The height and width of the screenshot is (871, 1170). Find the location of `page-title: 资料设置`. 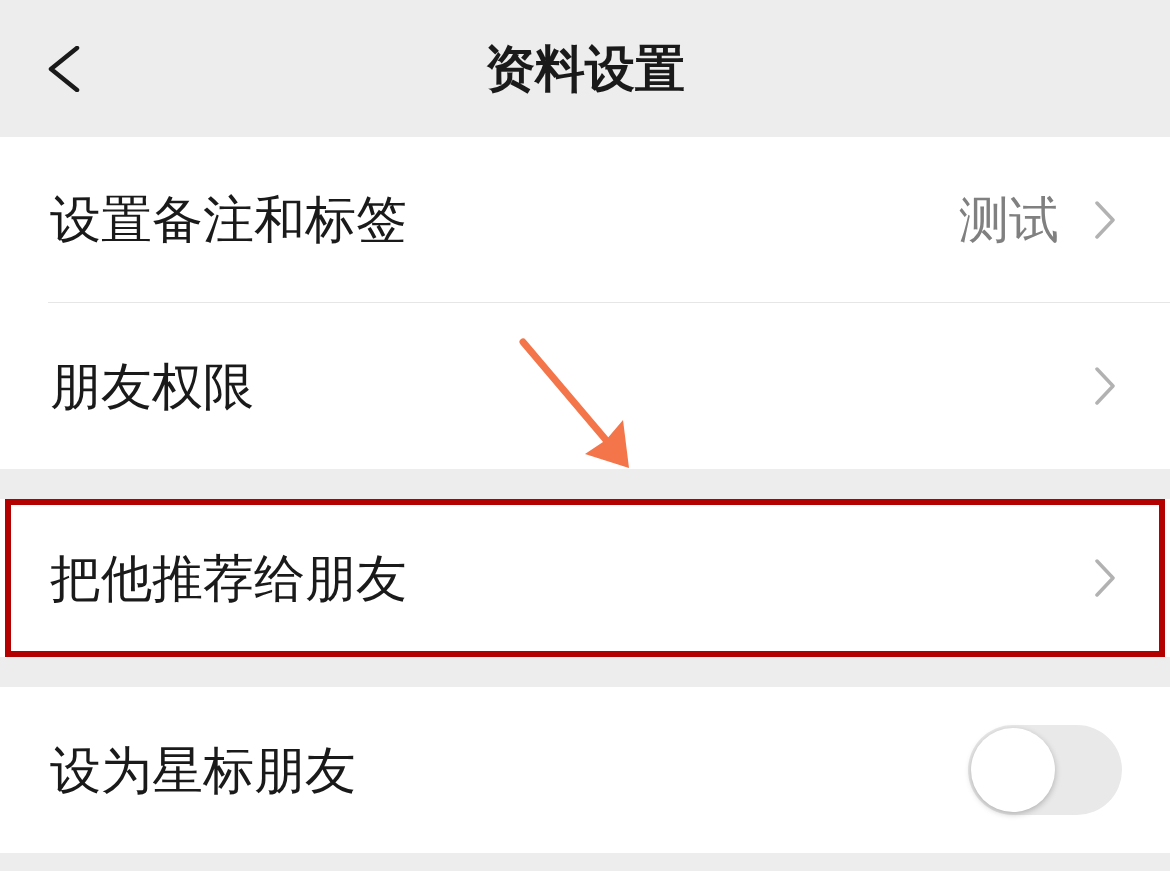

page-title: 资料设置 is located at coordinates (585, 68).